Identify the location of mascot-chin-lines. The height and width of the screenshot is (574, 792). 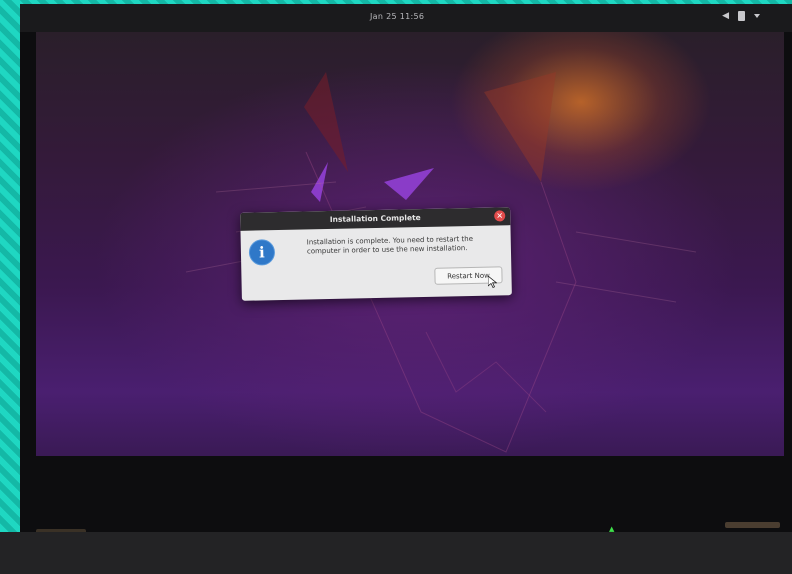
(486, 372).